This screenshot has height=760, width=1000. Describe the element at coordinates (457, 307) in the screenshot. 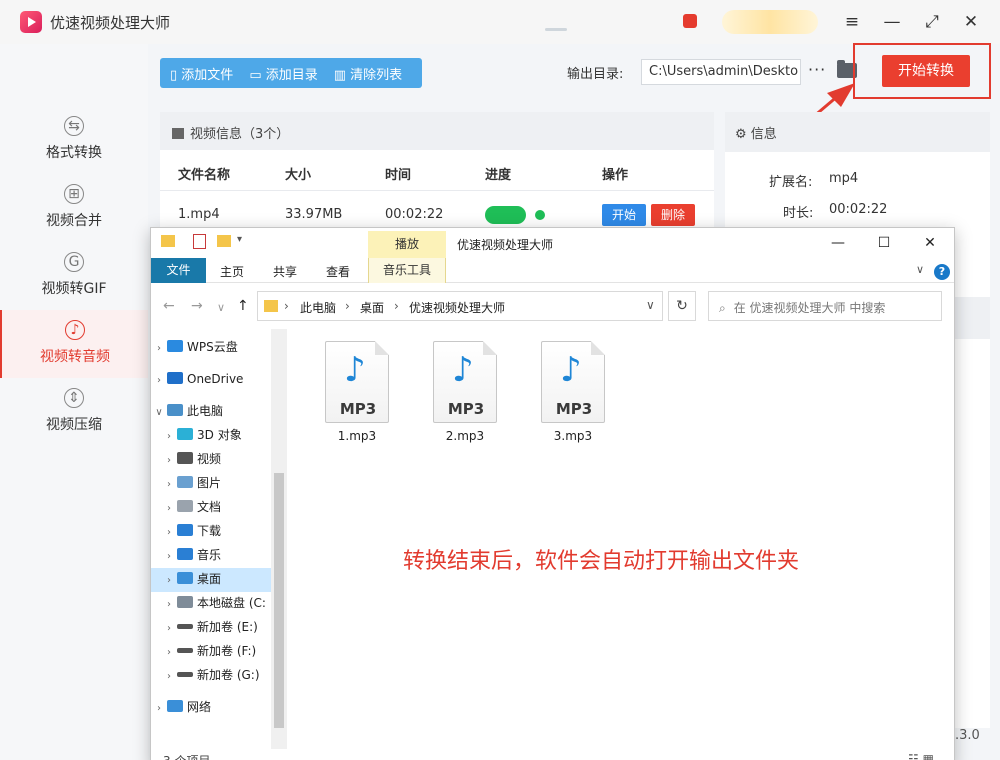

I see `breadcrumb-folder: 优速视频处理大师` at that location.